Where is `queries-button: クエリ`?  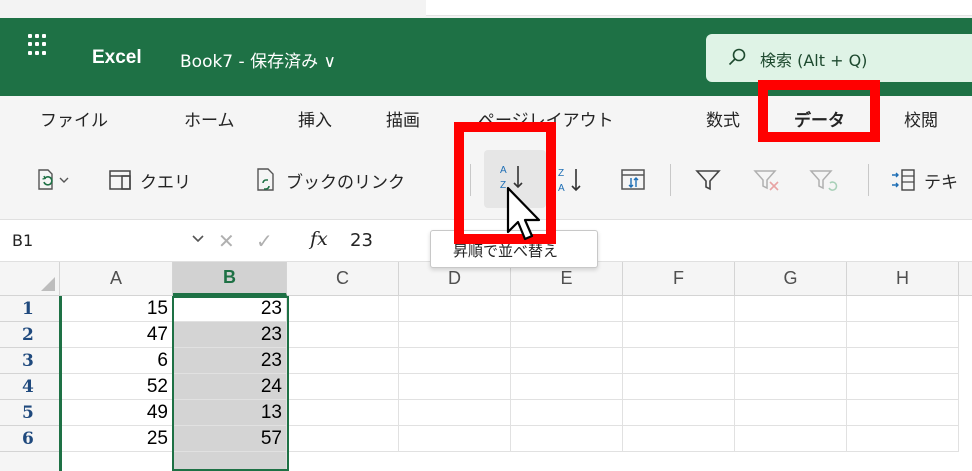 queries-button: クエリ is located at coordinates (149, 180).